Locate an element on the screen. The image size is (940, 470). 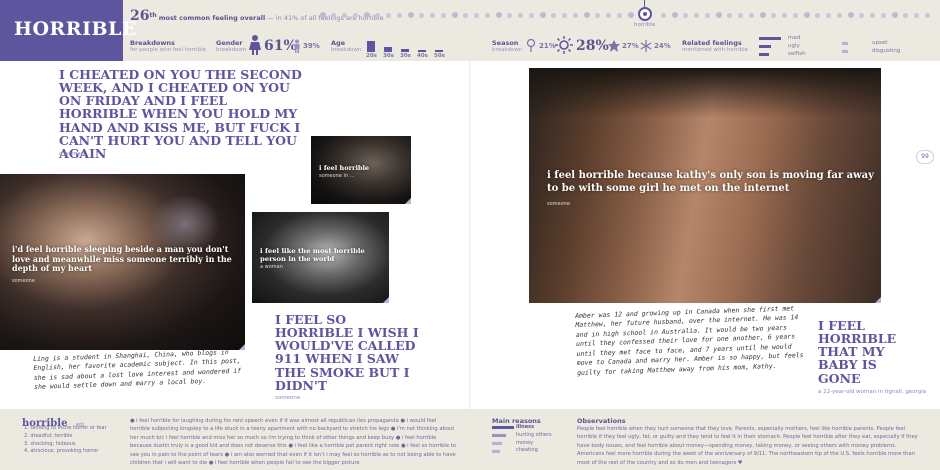
breakdowns-sub: for people who feel horrible is located at coordinates (168, 50).